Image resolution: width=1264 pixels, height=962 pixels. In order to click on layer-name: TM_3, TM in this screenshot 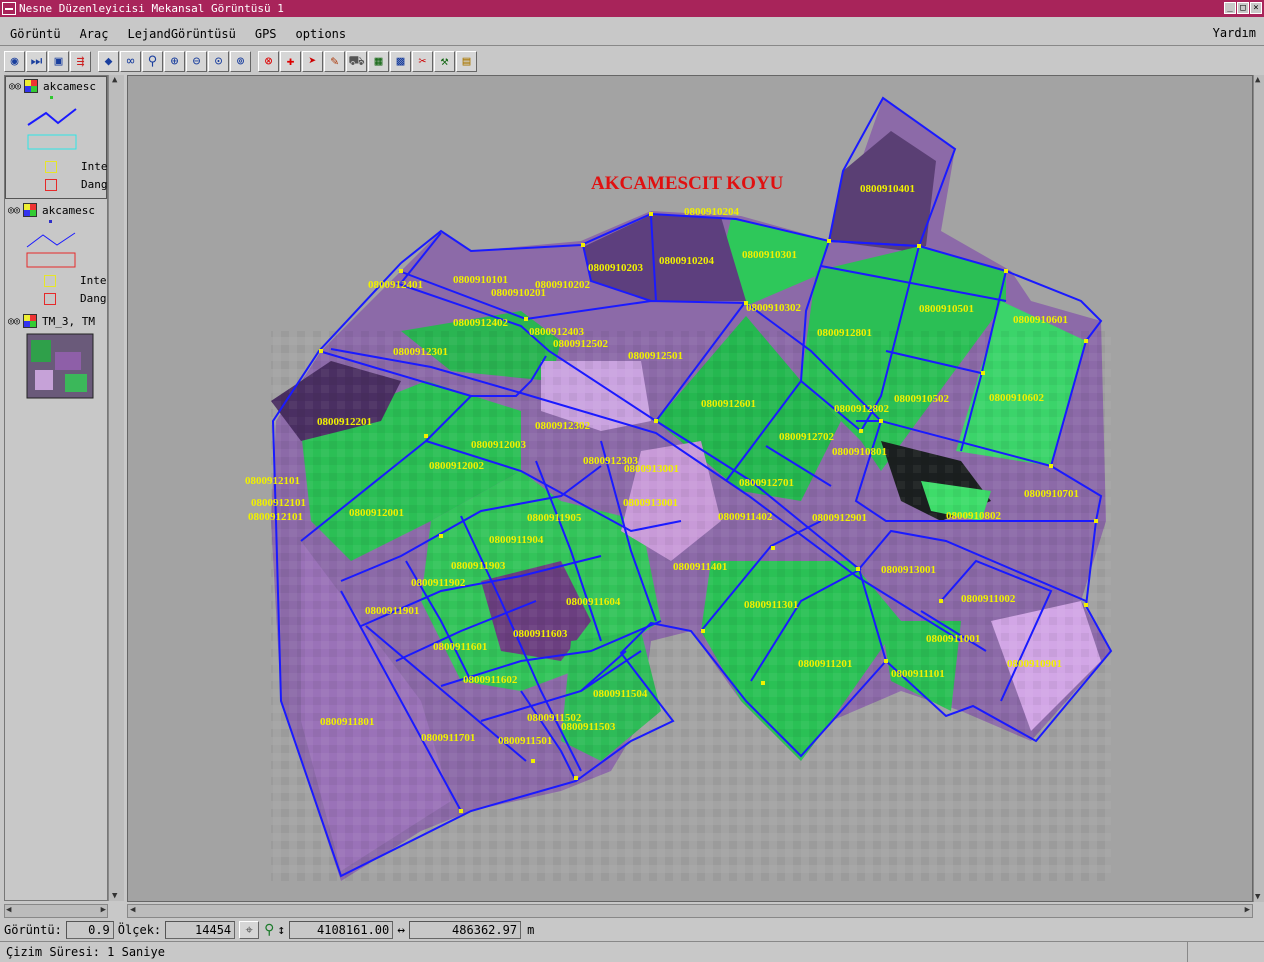, I will do `click(68, 321)`.